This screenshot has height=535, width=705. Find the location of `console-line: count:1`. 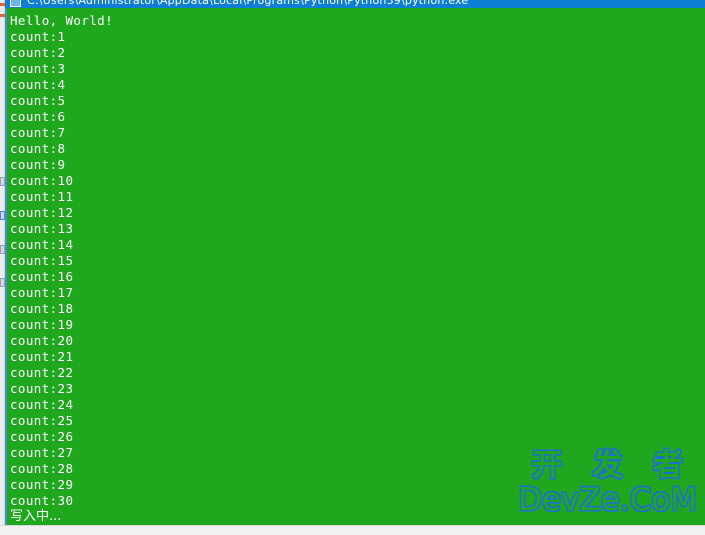

console-line: count:1 is located at coordinates (38, 36).